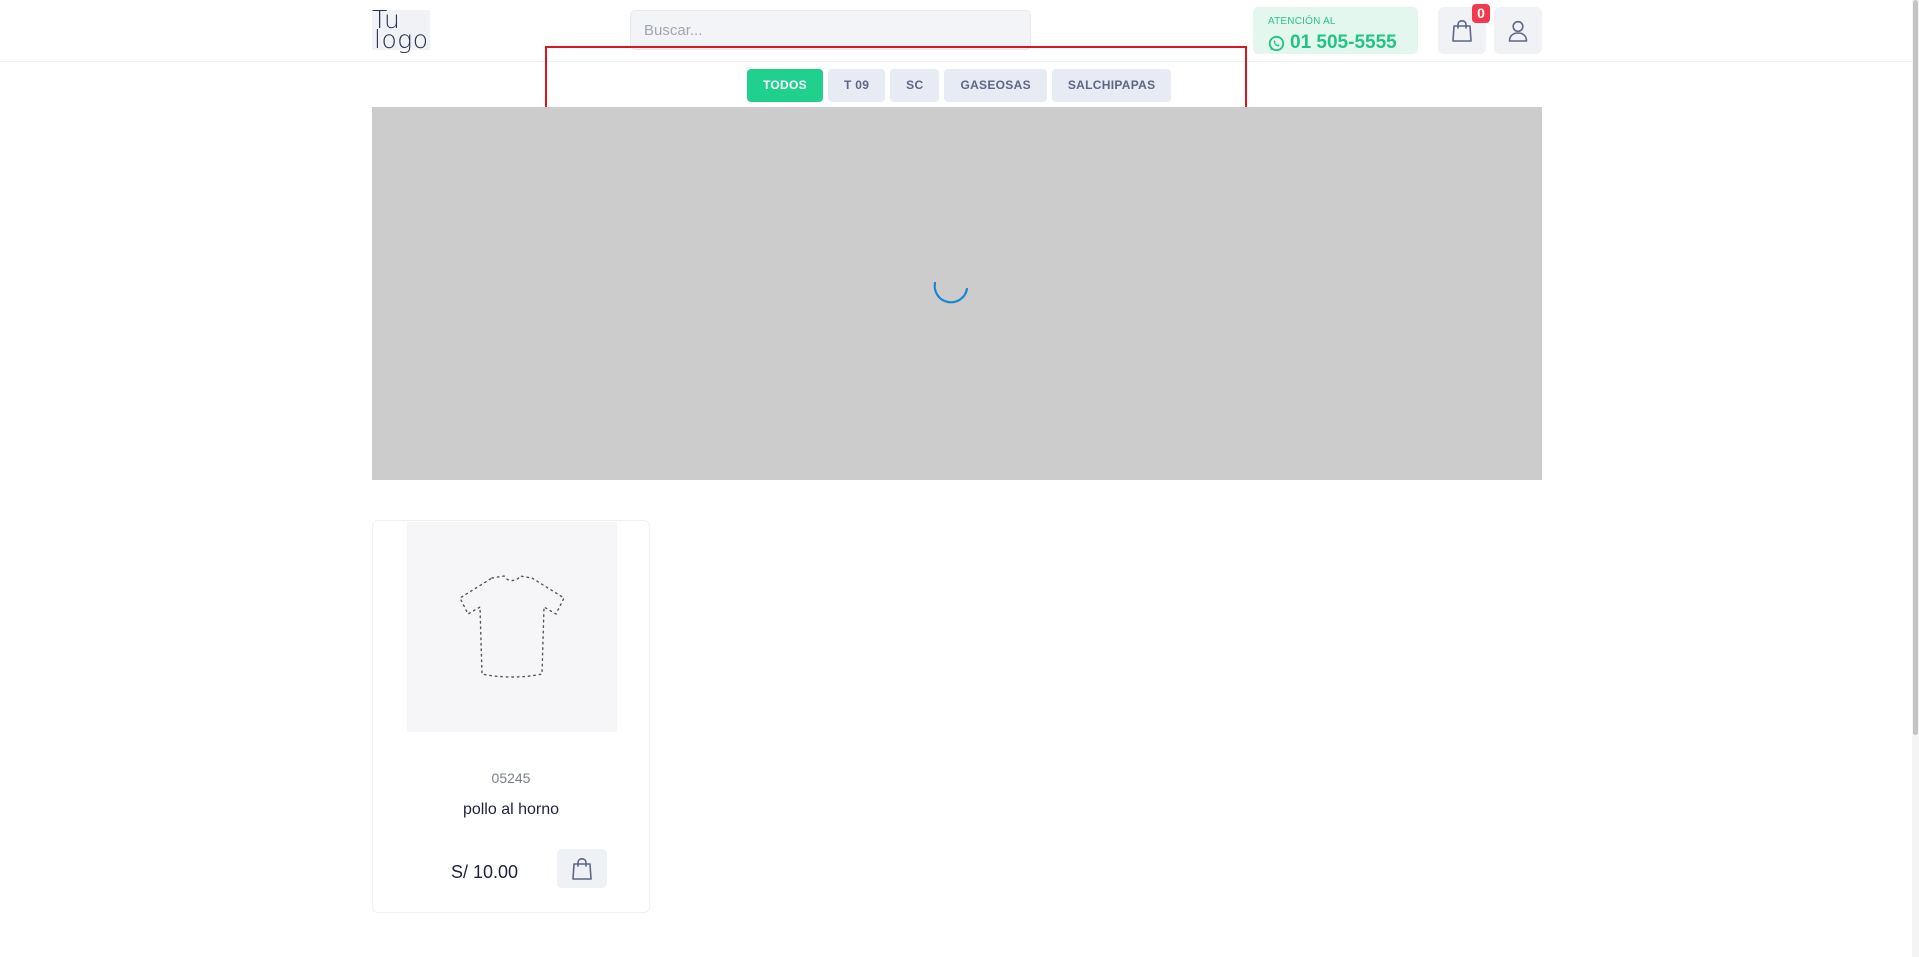 This screenshot has width=1919, height=957. Describe the element at coordinates (785, 85) in the screenshot. I see `tab-todos: TODOS` at that location.